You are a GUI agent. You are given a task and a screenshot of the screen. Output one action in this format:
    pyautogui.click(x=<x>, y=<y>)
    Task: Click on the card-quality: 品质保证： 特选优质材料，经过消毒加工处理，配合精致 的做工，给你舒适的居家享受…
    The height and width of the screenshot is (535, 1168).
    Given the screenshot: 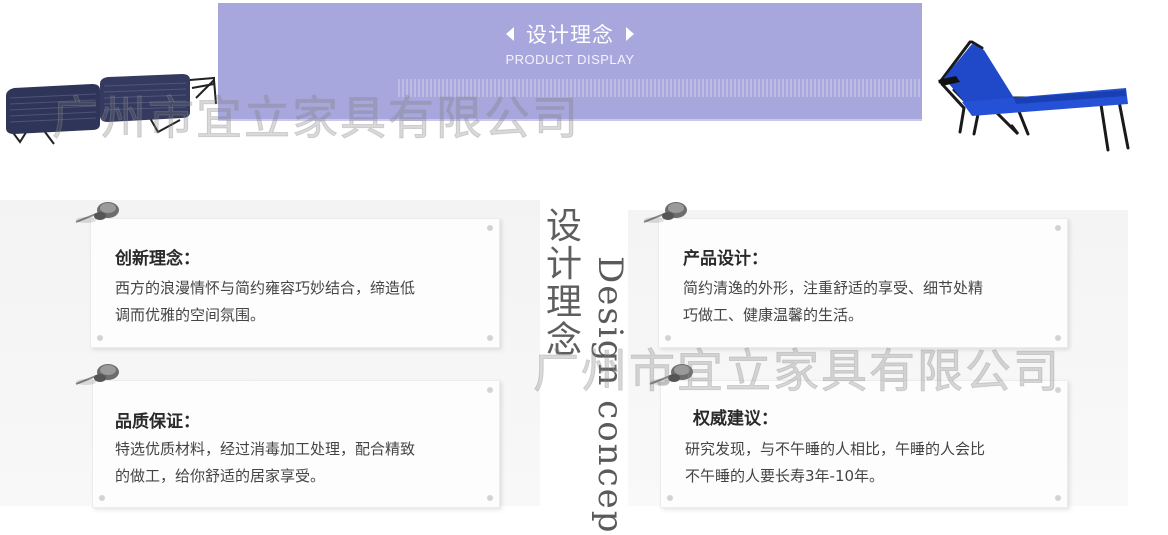 What is the action you would take?
    pyautogui.click(x=296, y=444)
    